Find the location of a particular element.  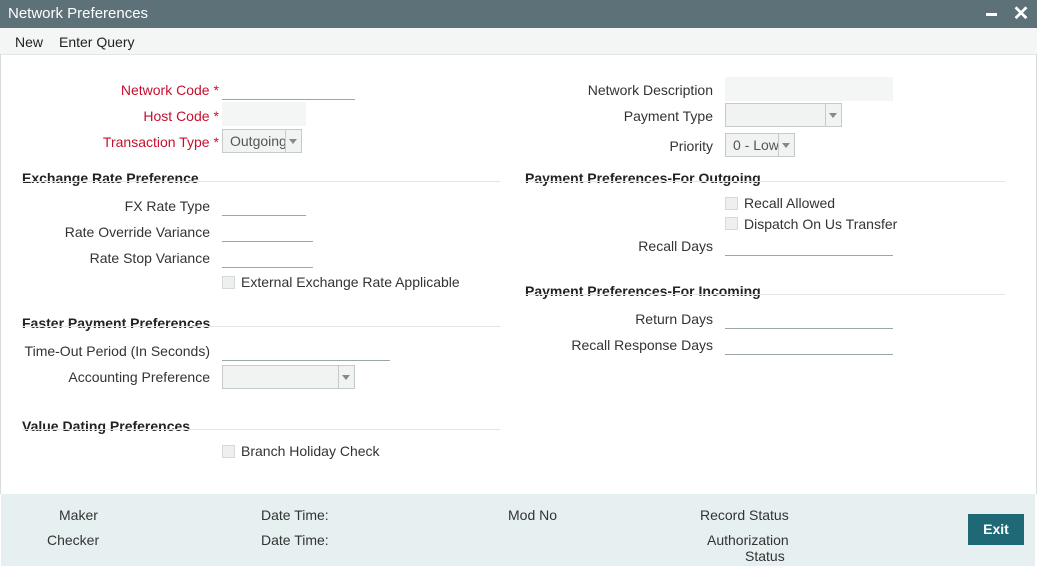

fx-rate-type-label: FX Rate Type is located at coordinates (167, 206).